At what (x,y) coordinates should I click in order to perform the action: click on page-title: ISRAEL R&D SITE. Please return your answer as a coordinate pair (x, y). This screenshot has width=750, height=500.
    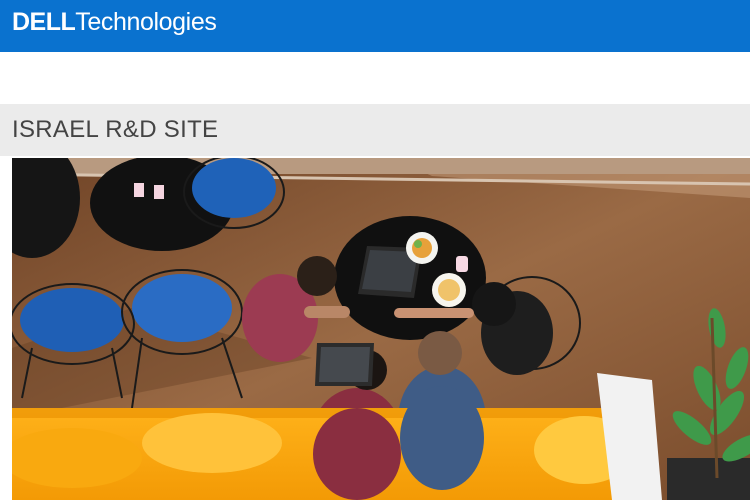
    Looking at the image, I should click on (115, 129).